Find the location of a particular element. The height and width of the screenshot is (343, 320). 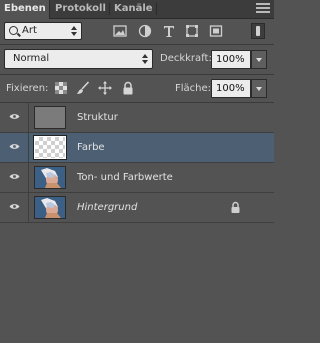

layer-name: Farbe is located at coordinates (91, 147).